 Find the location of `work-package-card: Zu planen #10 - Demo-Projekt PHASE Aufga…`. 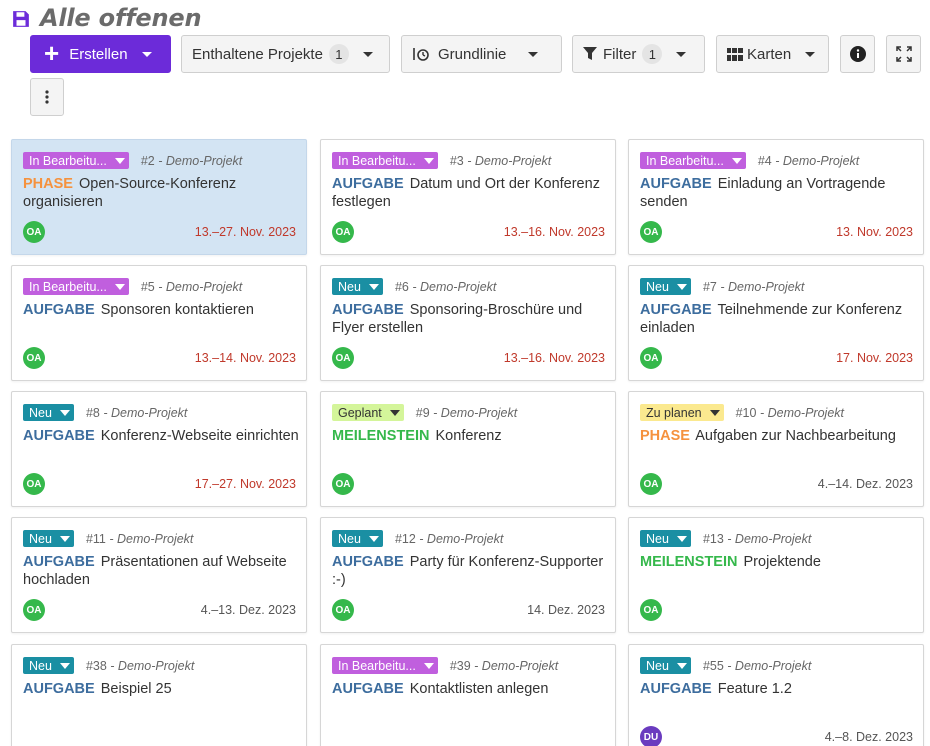

work-package-card: Zu planen #10 - Demo-Projekt PHASE Aufga… is located at coordinates (776, 449).